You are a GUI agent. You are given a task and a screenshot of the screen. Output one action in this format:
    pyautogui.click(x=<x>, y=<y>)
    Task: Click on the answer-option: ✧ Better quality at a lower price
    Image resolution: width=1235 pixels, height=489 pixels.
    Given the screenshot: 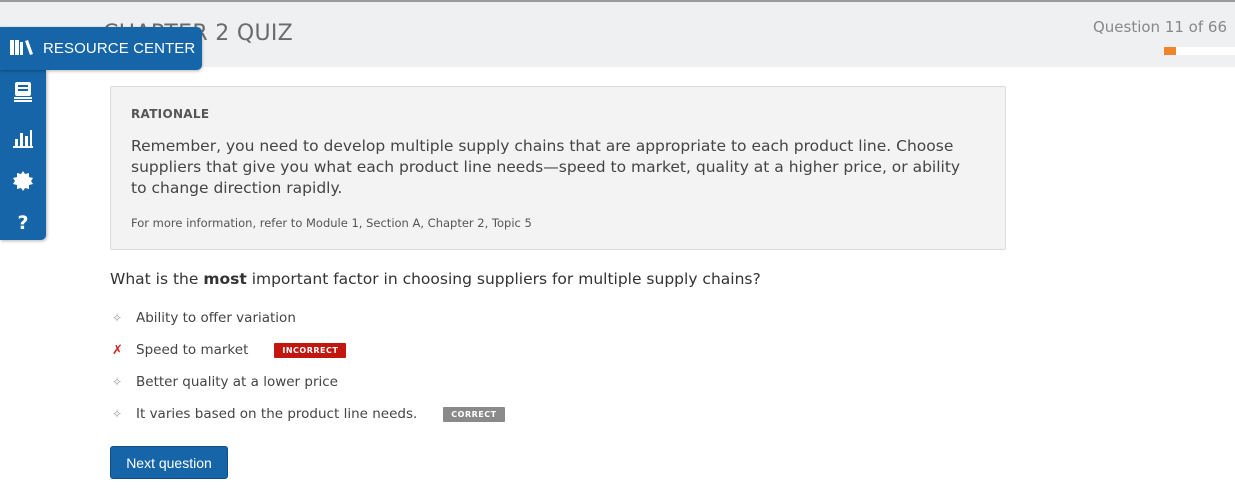 What is the action you would take?
    pyautogui.click(x=224, y=382)
    